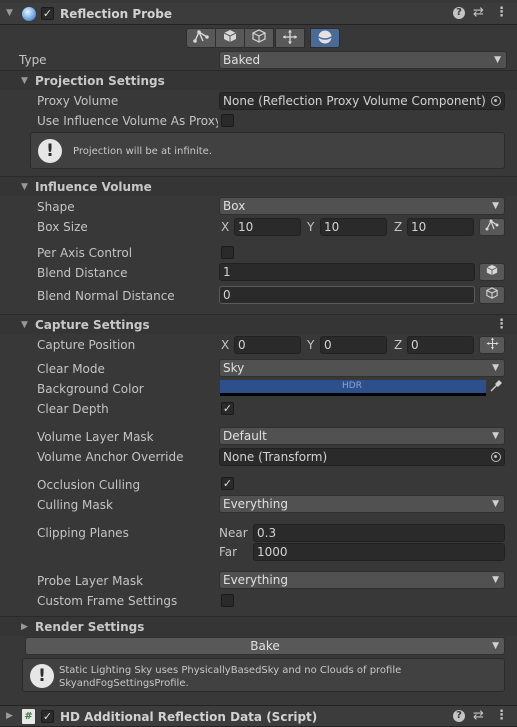 The width and height of the screenshot is (517, 727). I want to click on proxy-volume-field: None (Reflection Proxy Volume Component), so click(362, 101).